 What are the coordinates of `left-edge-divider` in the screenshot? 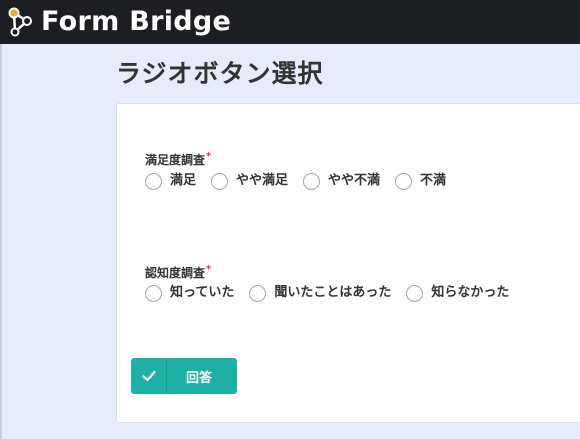 It's located at (1, 241).